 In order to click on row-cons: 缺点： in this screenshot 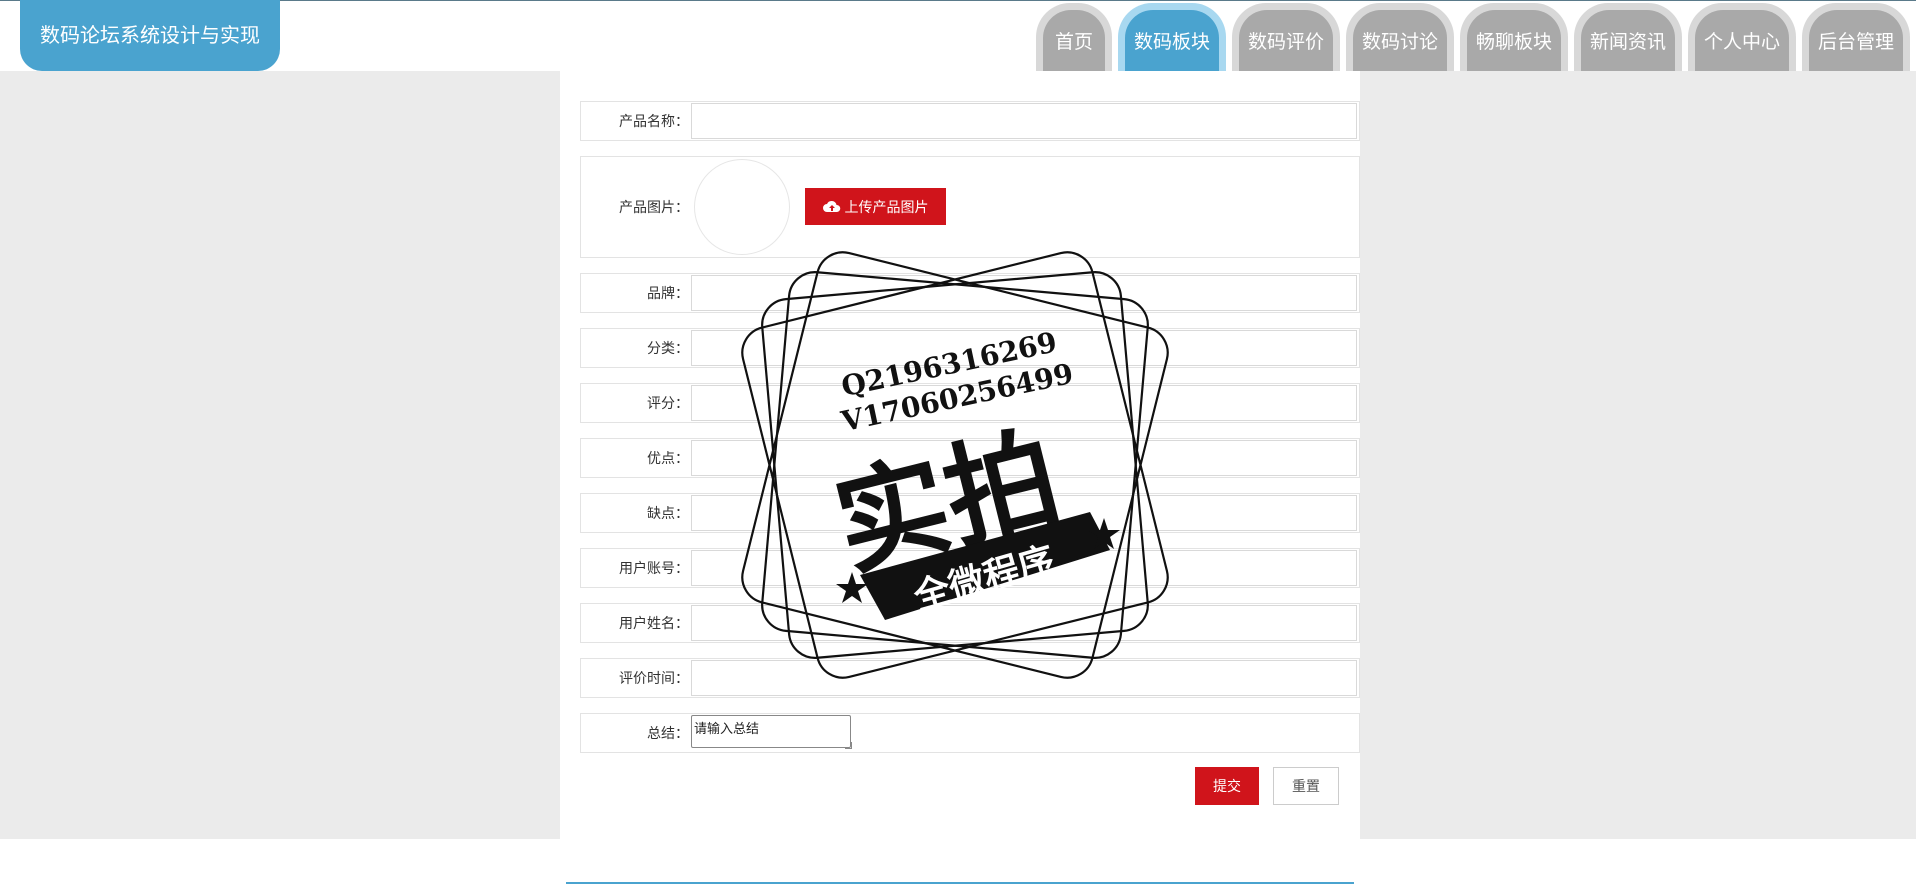, I will do `click(970, 513)`.